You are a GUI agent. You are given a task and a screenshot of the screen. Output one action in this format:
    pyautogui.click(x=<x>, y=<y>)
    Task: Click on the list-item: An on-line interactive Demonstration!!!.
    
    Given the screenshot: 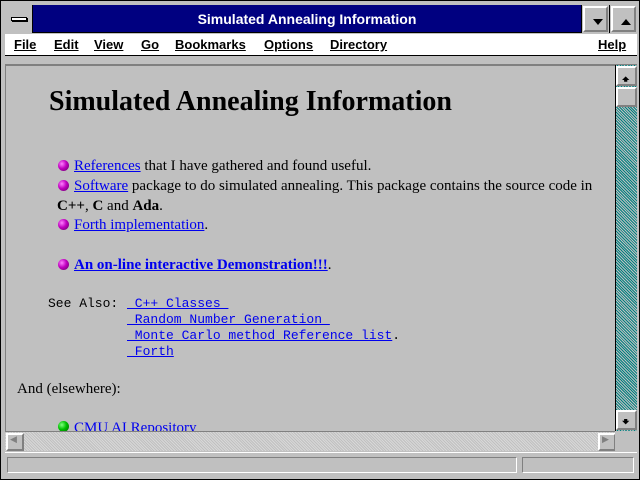 What is the action you would take?
    pyautogui.click(x=203, y=265)
    